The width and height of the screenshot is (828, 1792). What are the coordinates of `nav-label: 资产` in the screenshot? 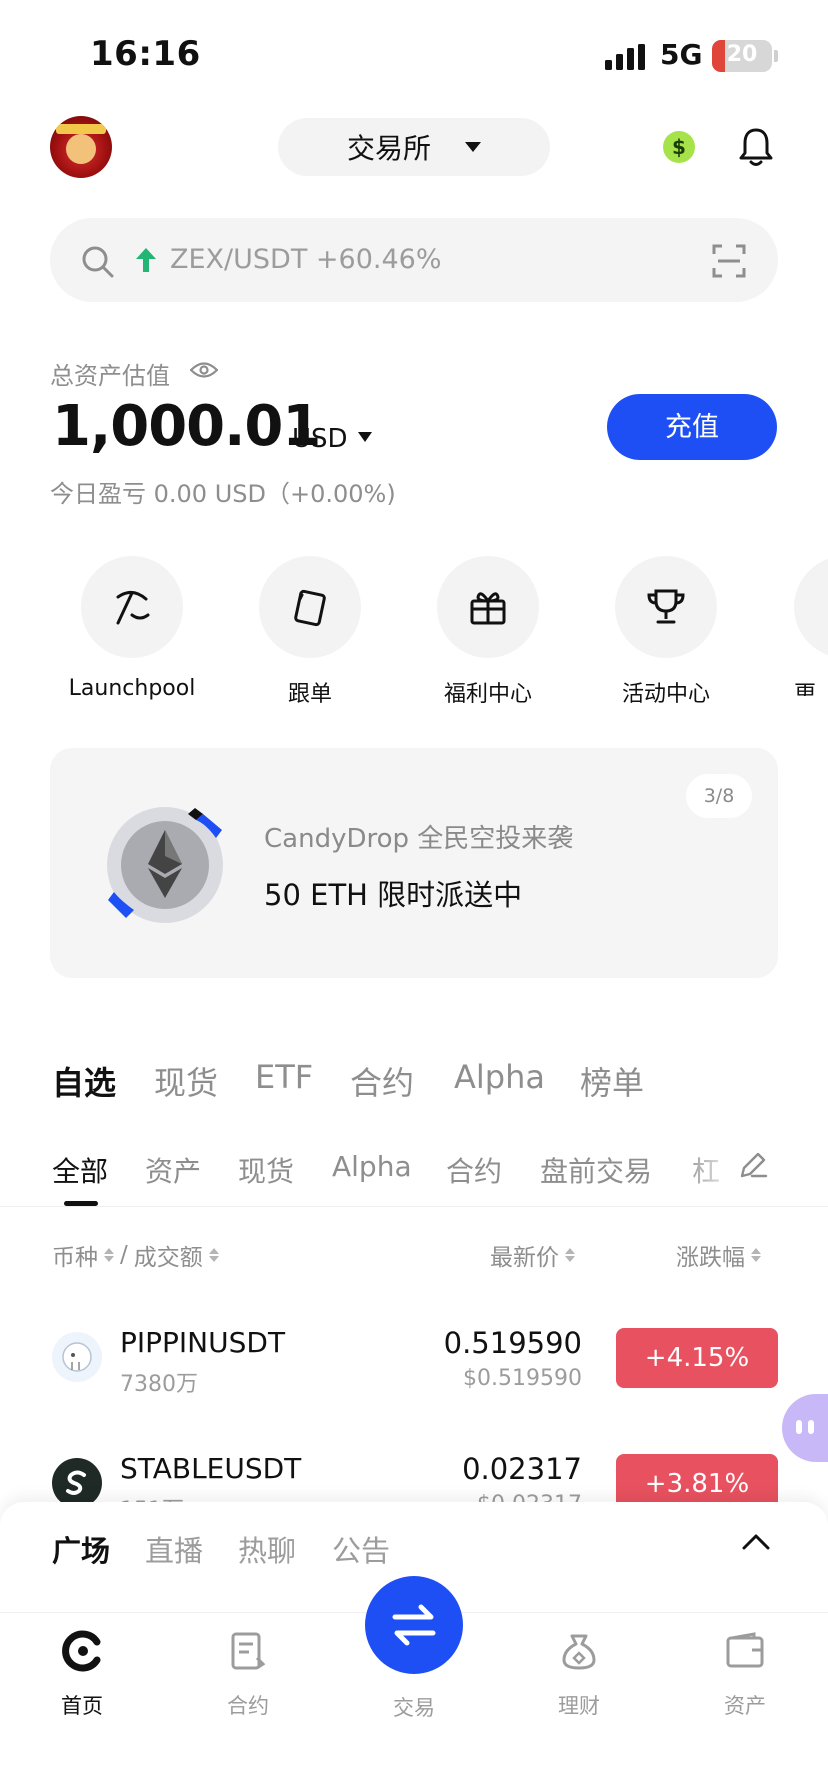 It's located at (745, 1706).